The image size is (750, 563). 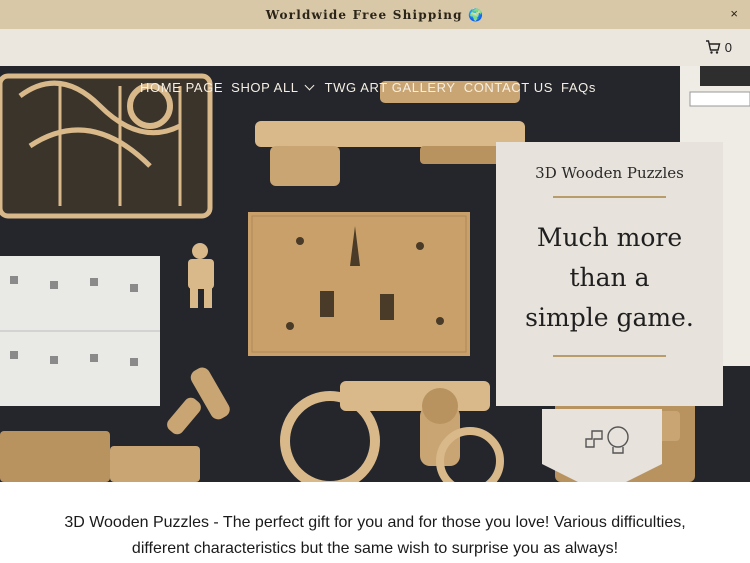 I want to click on promo-headline: Much more than a simple game., so click(x=609, y=278).